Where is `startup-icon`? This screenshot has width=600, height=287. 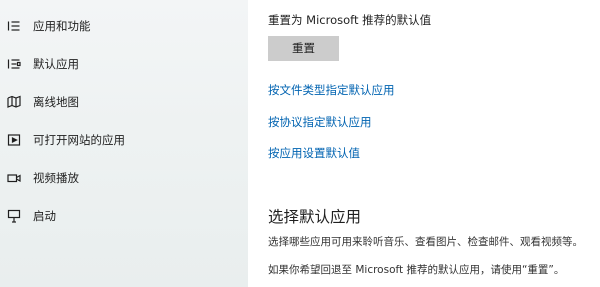 startup-icon is located at coordinates (14, 216).